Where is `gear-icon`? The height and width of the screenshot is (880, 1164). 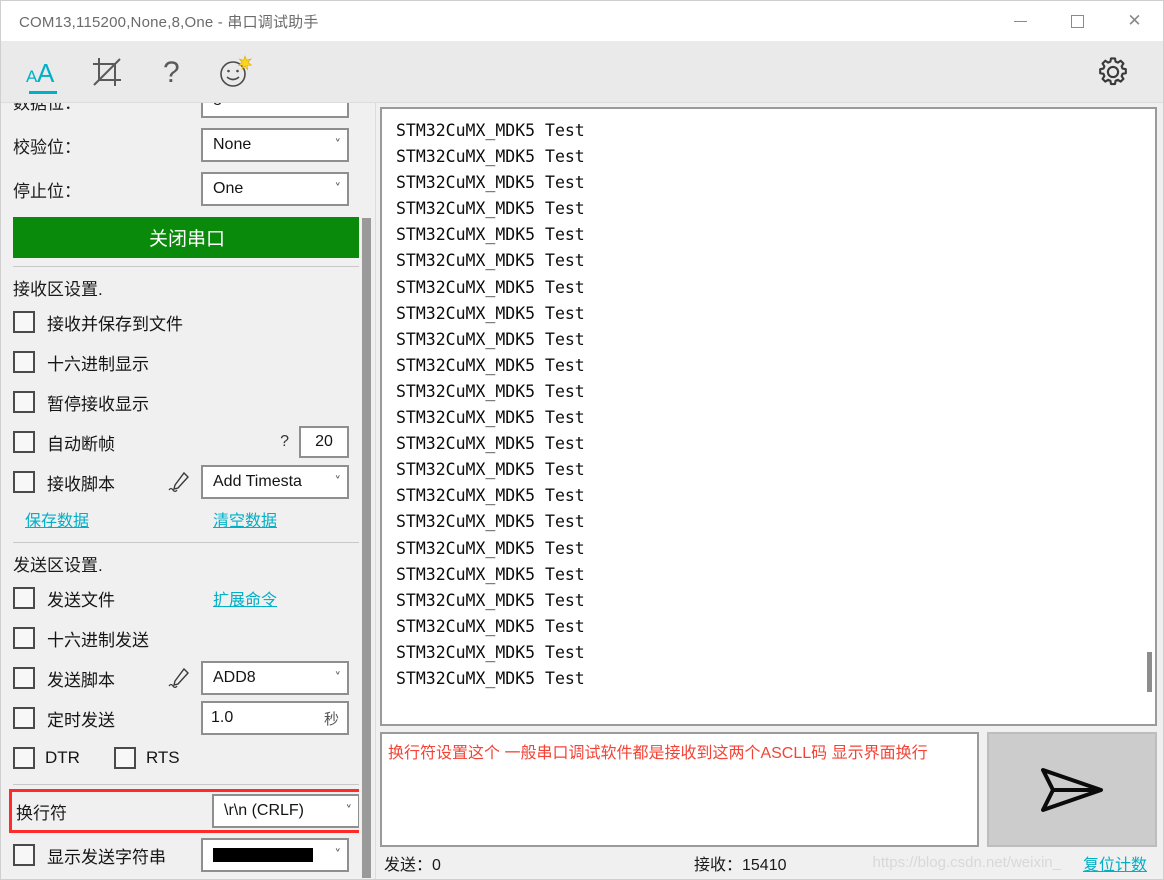
gear-icon is located at coordinates (1113, 70).